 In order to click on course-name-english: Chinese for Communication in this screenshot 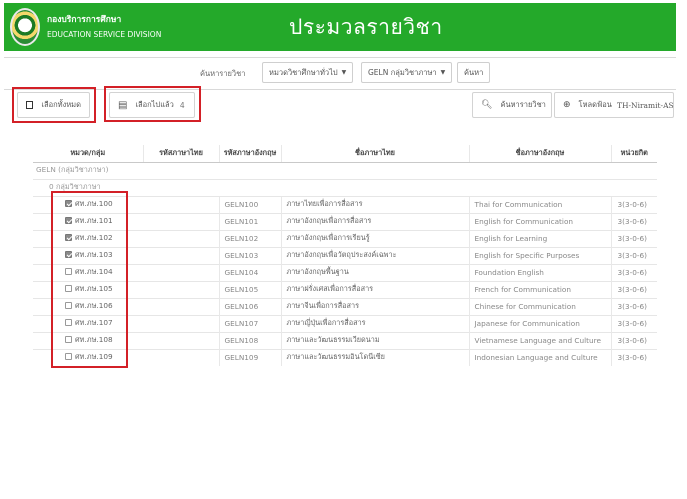, I will do `click(539, 306)`.